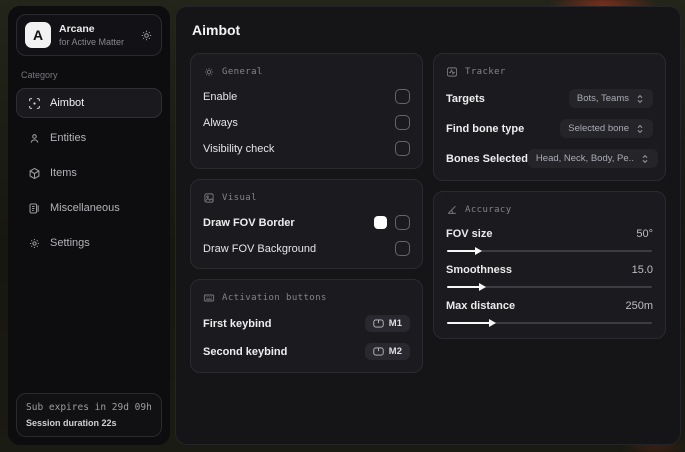 This screenshot has width=685, height=452. Describe the element at coordinates (89, 138) in the screenshot. I see `sidebar-item-entities: Entities` at that location.